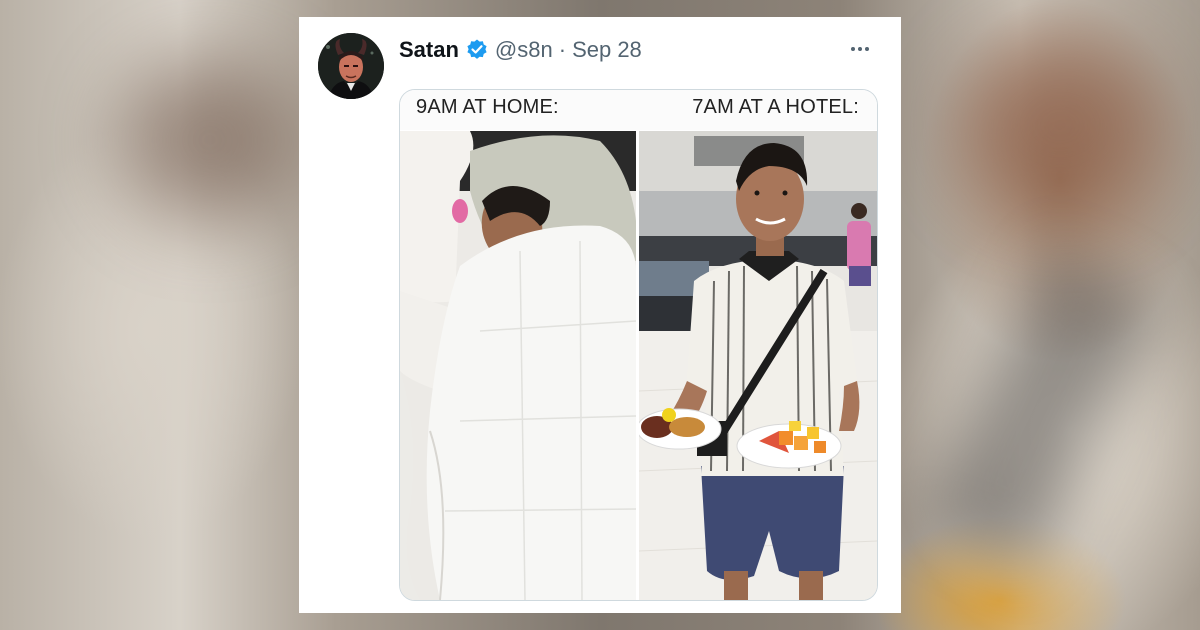 Image resolution: width=1200 pixels, height=630 pixels. I want to click on tweet-date: Sep 28, so click(607, 50).